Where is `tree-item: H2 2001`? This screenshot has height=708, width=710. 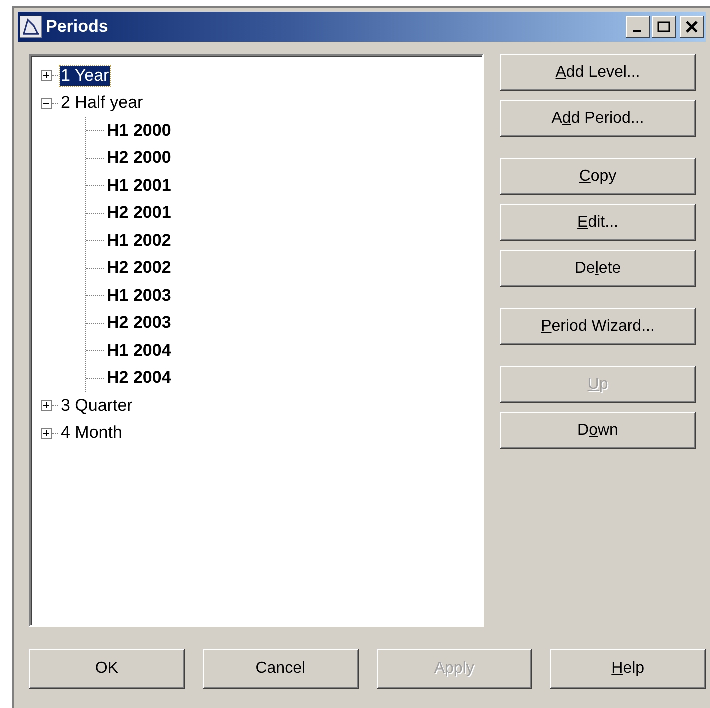 tree-item: H2 2001 is located at coordinates (139, 213).